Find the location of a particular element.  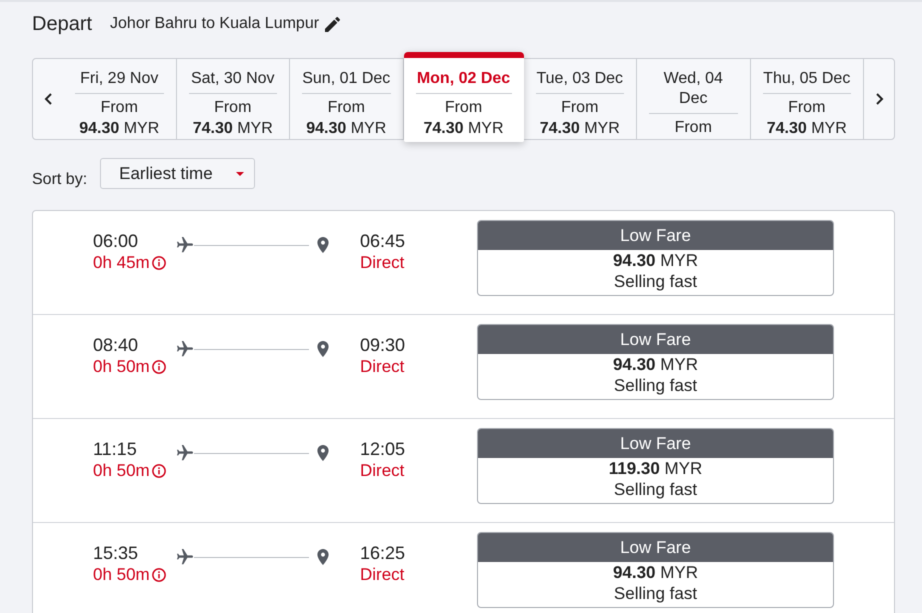

section-title: Depart is located at coordinates (62, 24).